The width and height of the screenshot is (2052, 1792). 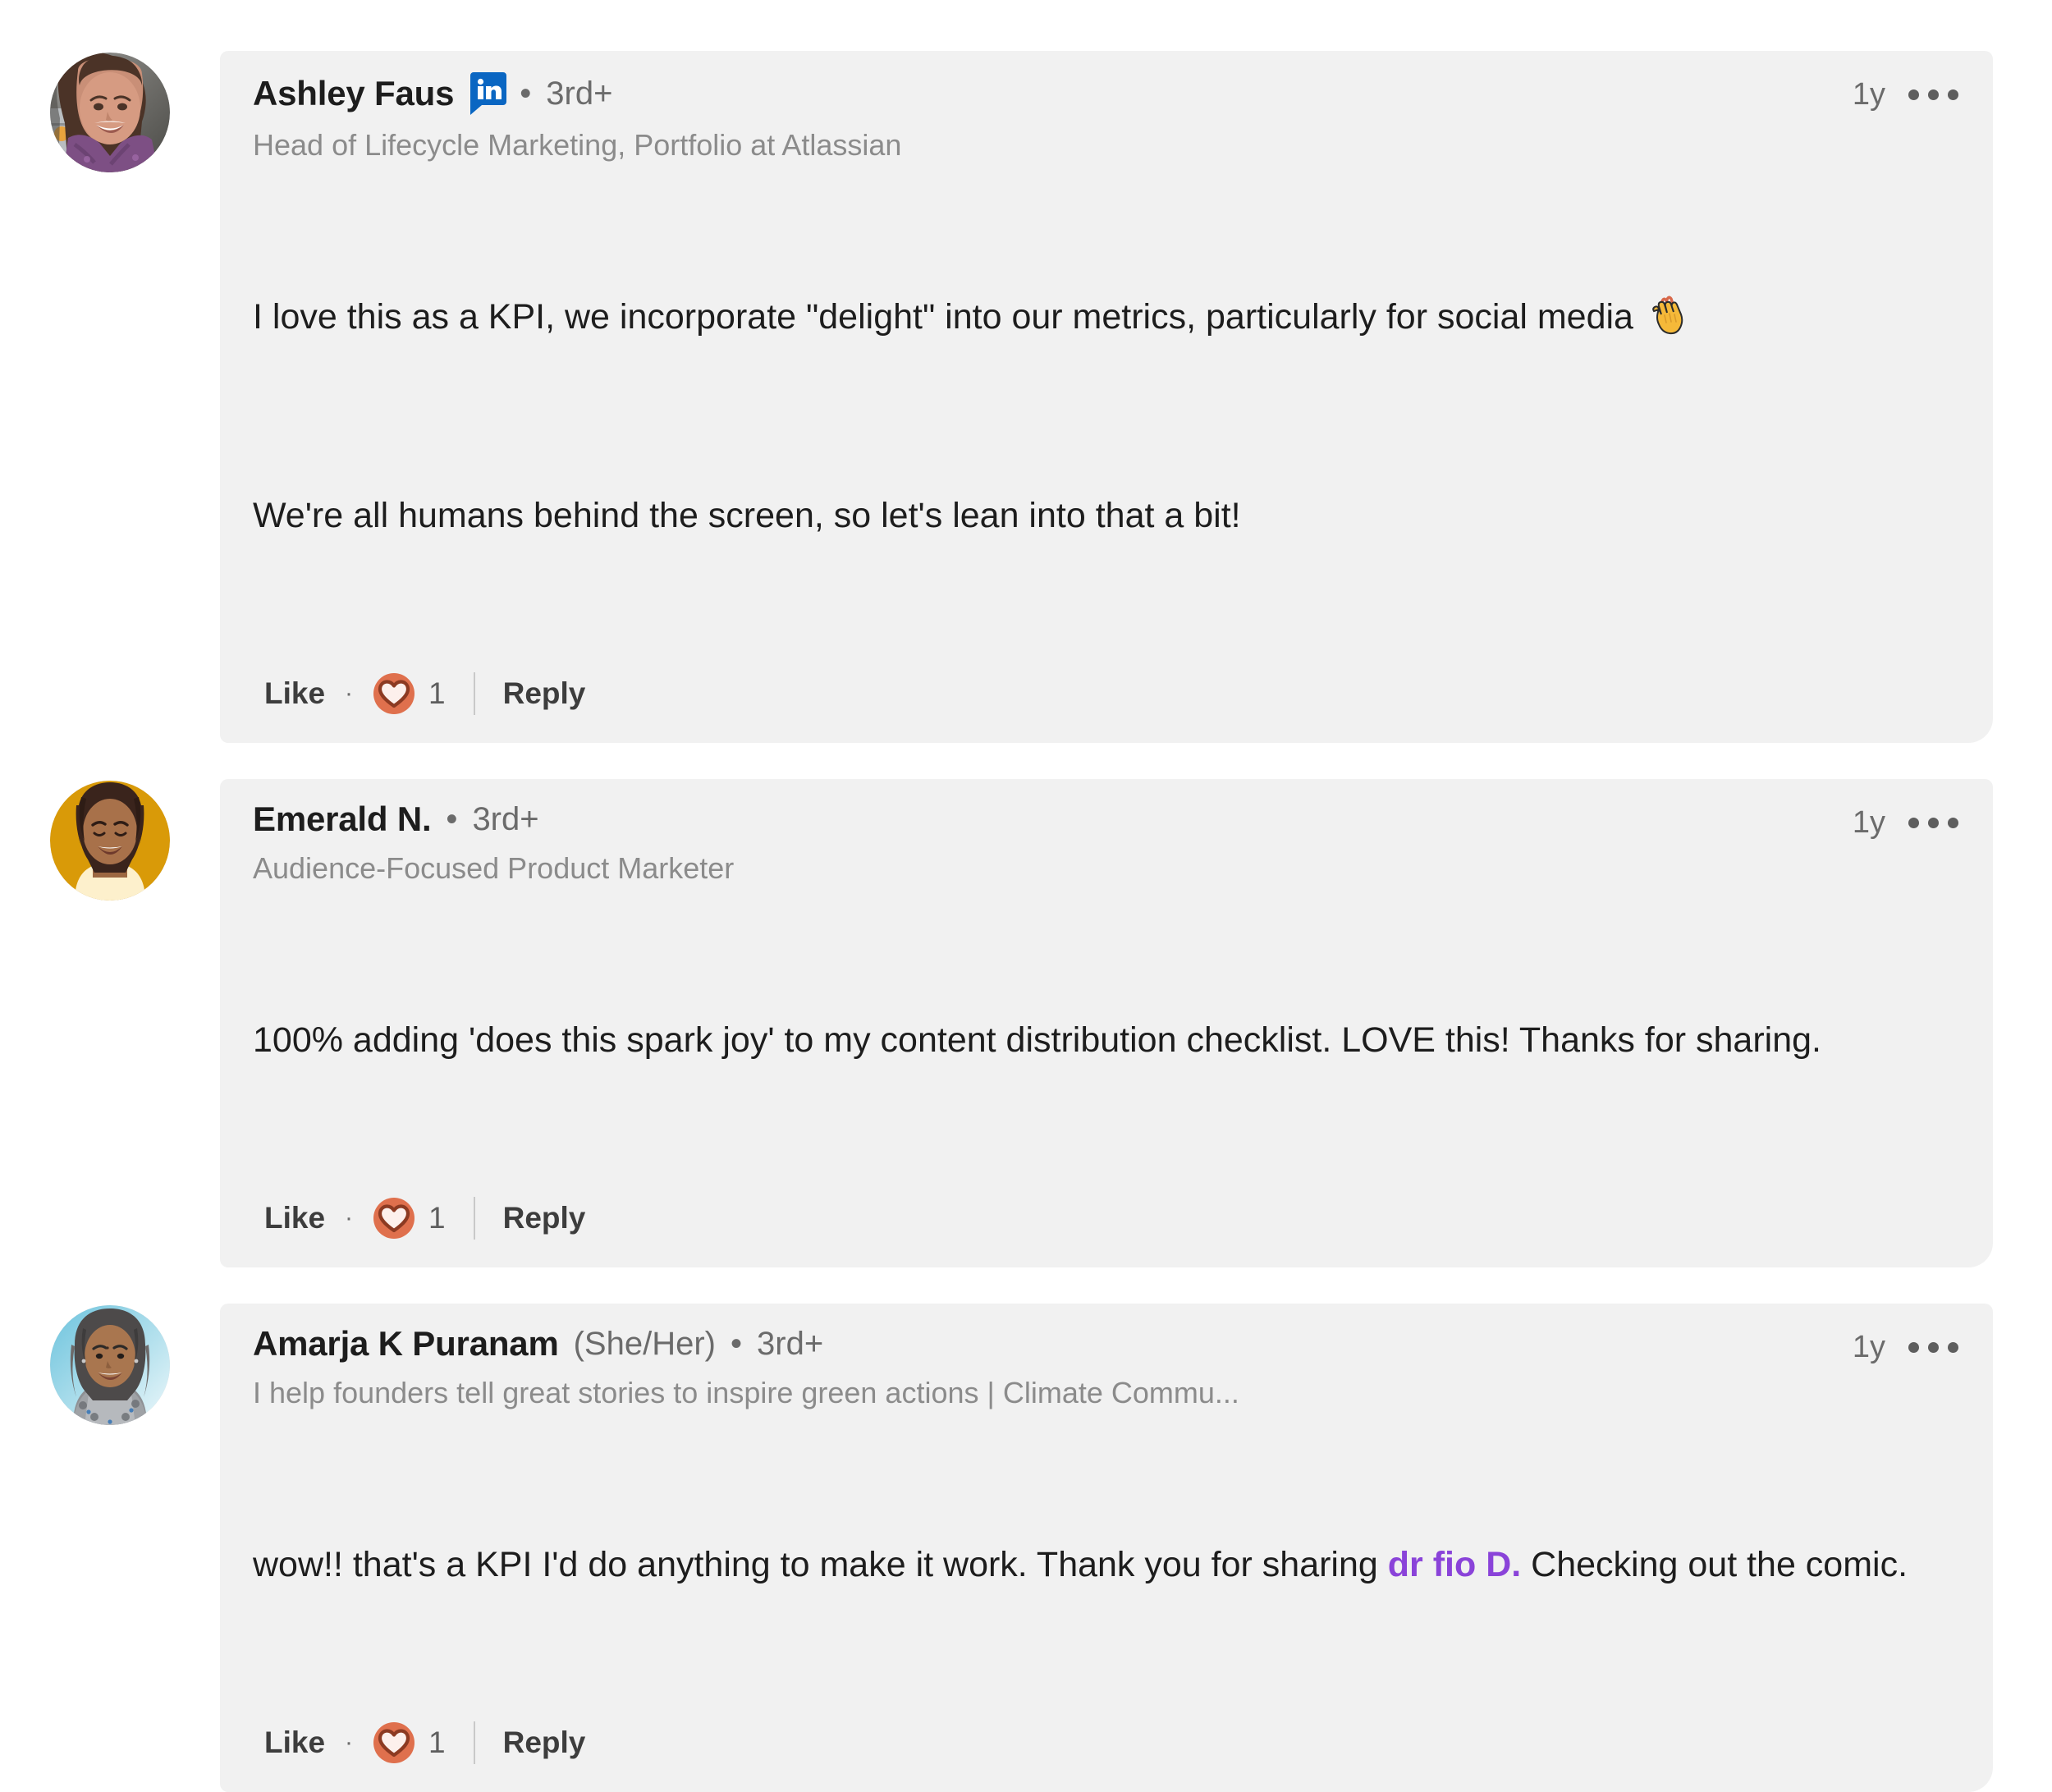 What do you see at coordinates (1454, 1564) in the screenshot?
I see `mention-link: dr fio D.` at bounding box center [1454, 1564].